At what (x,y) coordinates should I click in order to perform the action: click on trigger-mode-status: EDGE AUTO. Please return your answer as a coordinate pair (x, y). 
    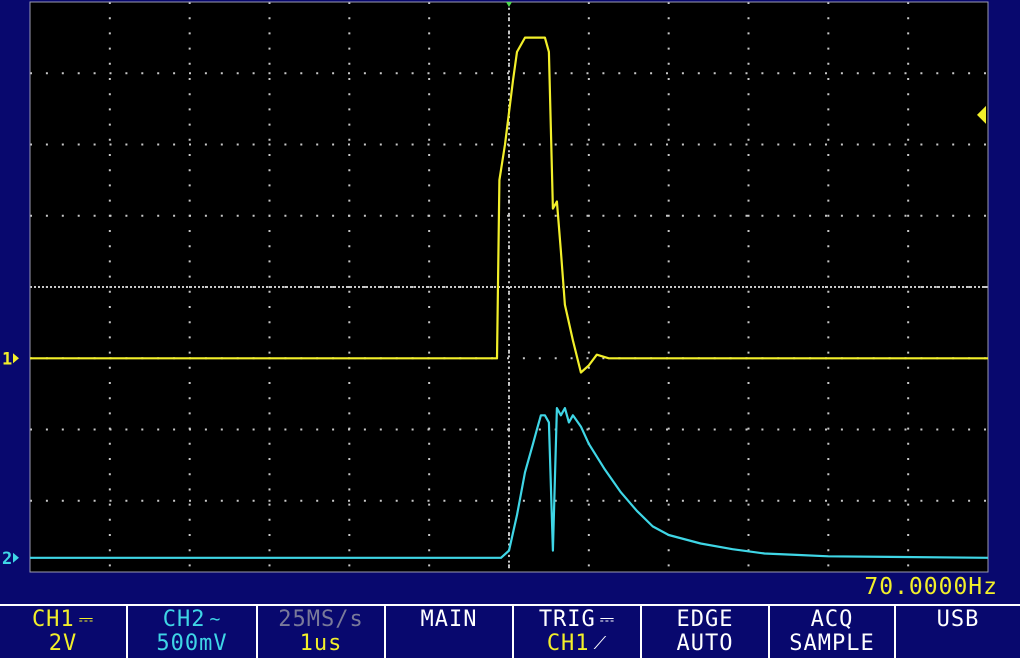
    Looking at the image, I should click on (704, 632).